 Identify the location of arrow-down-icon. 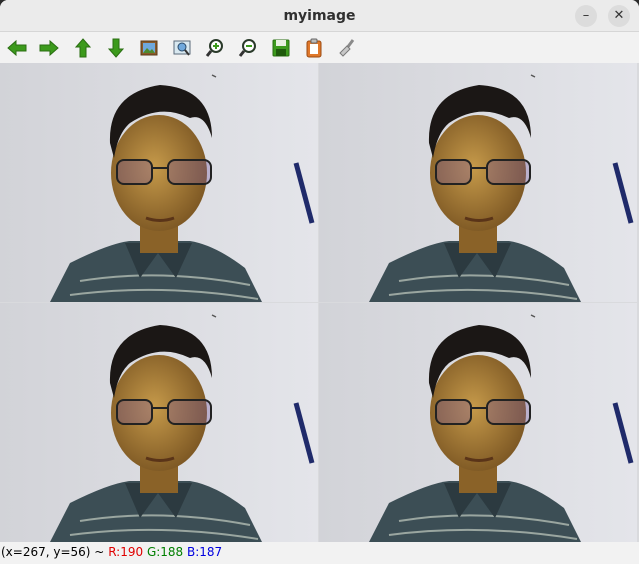
(116, 48).